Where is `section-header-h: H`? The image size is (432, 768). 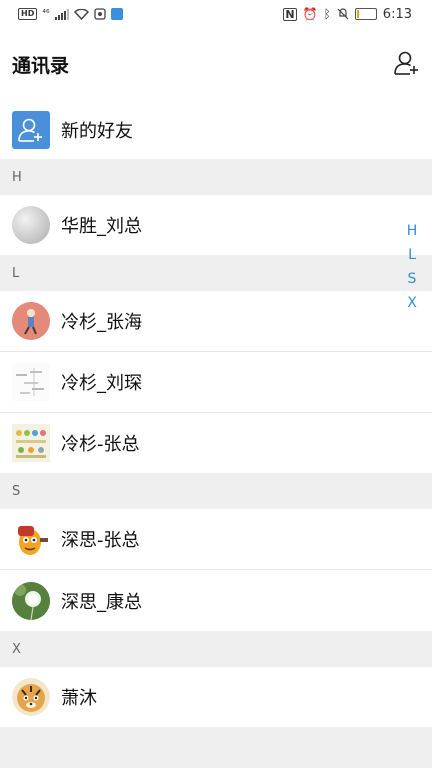 section-header-h: H is located at coordinates (216, 177).